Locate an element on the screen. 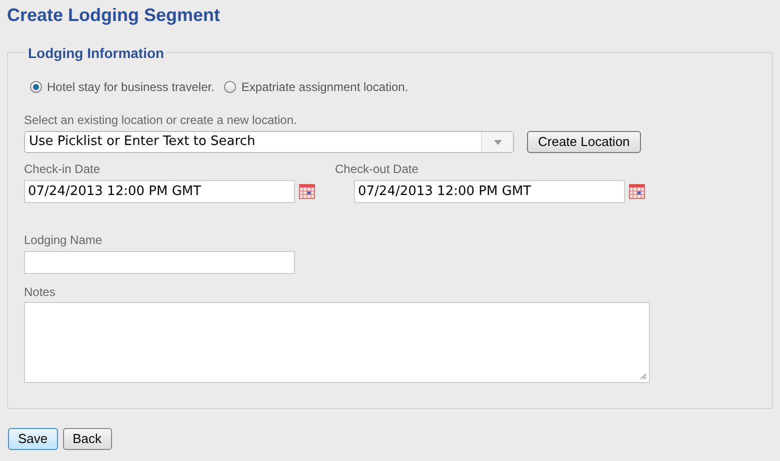 The height and width of the screenshot is (461, 780). radio-label: Expatriate assignment location. is located at coordinates (324, 87).